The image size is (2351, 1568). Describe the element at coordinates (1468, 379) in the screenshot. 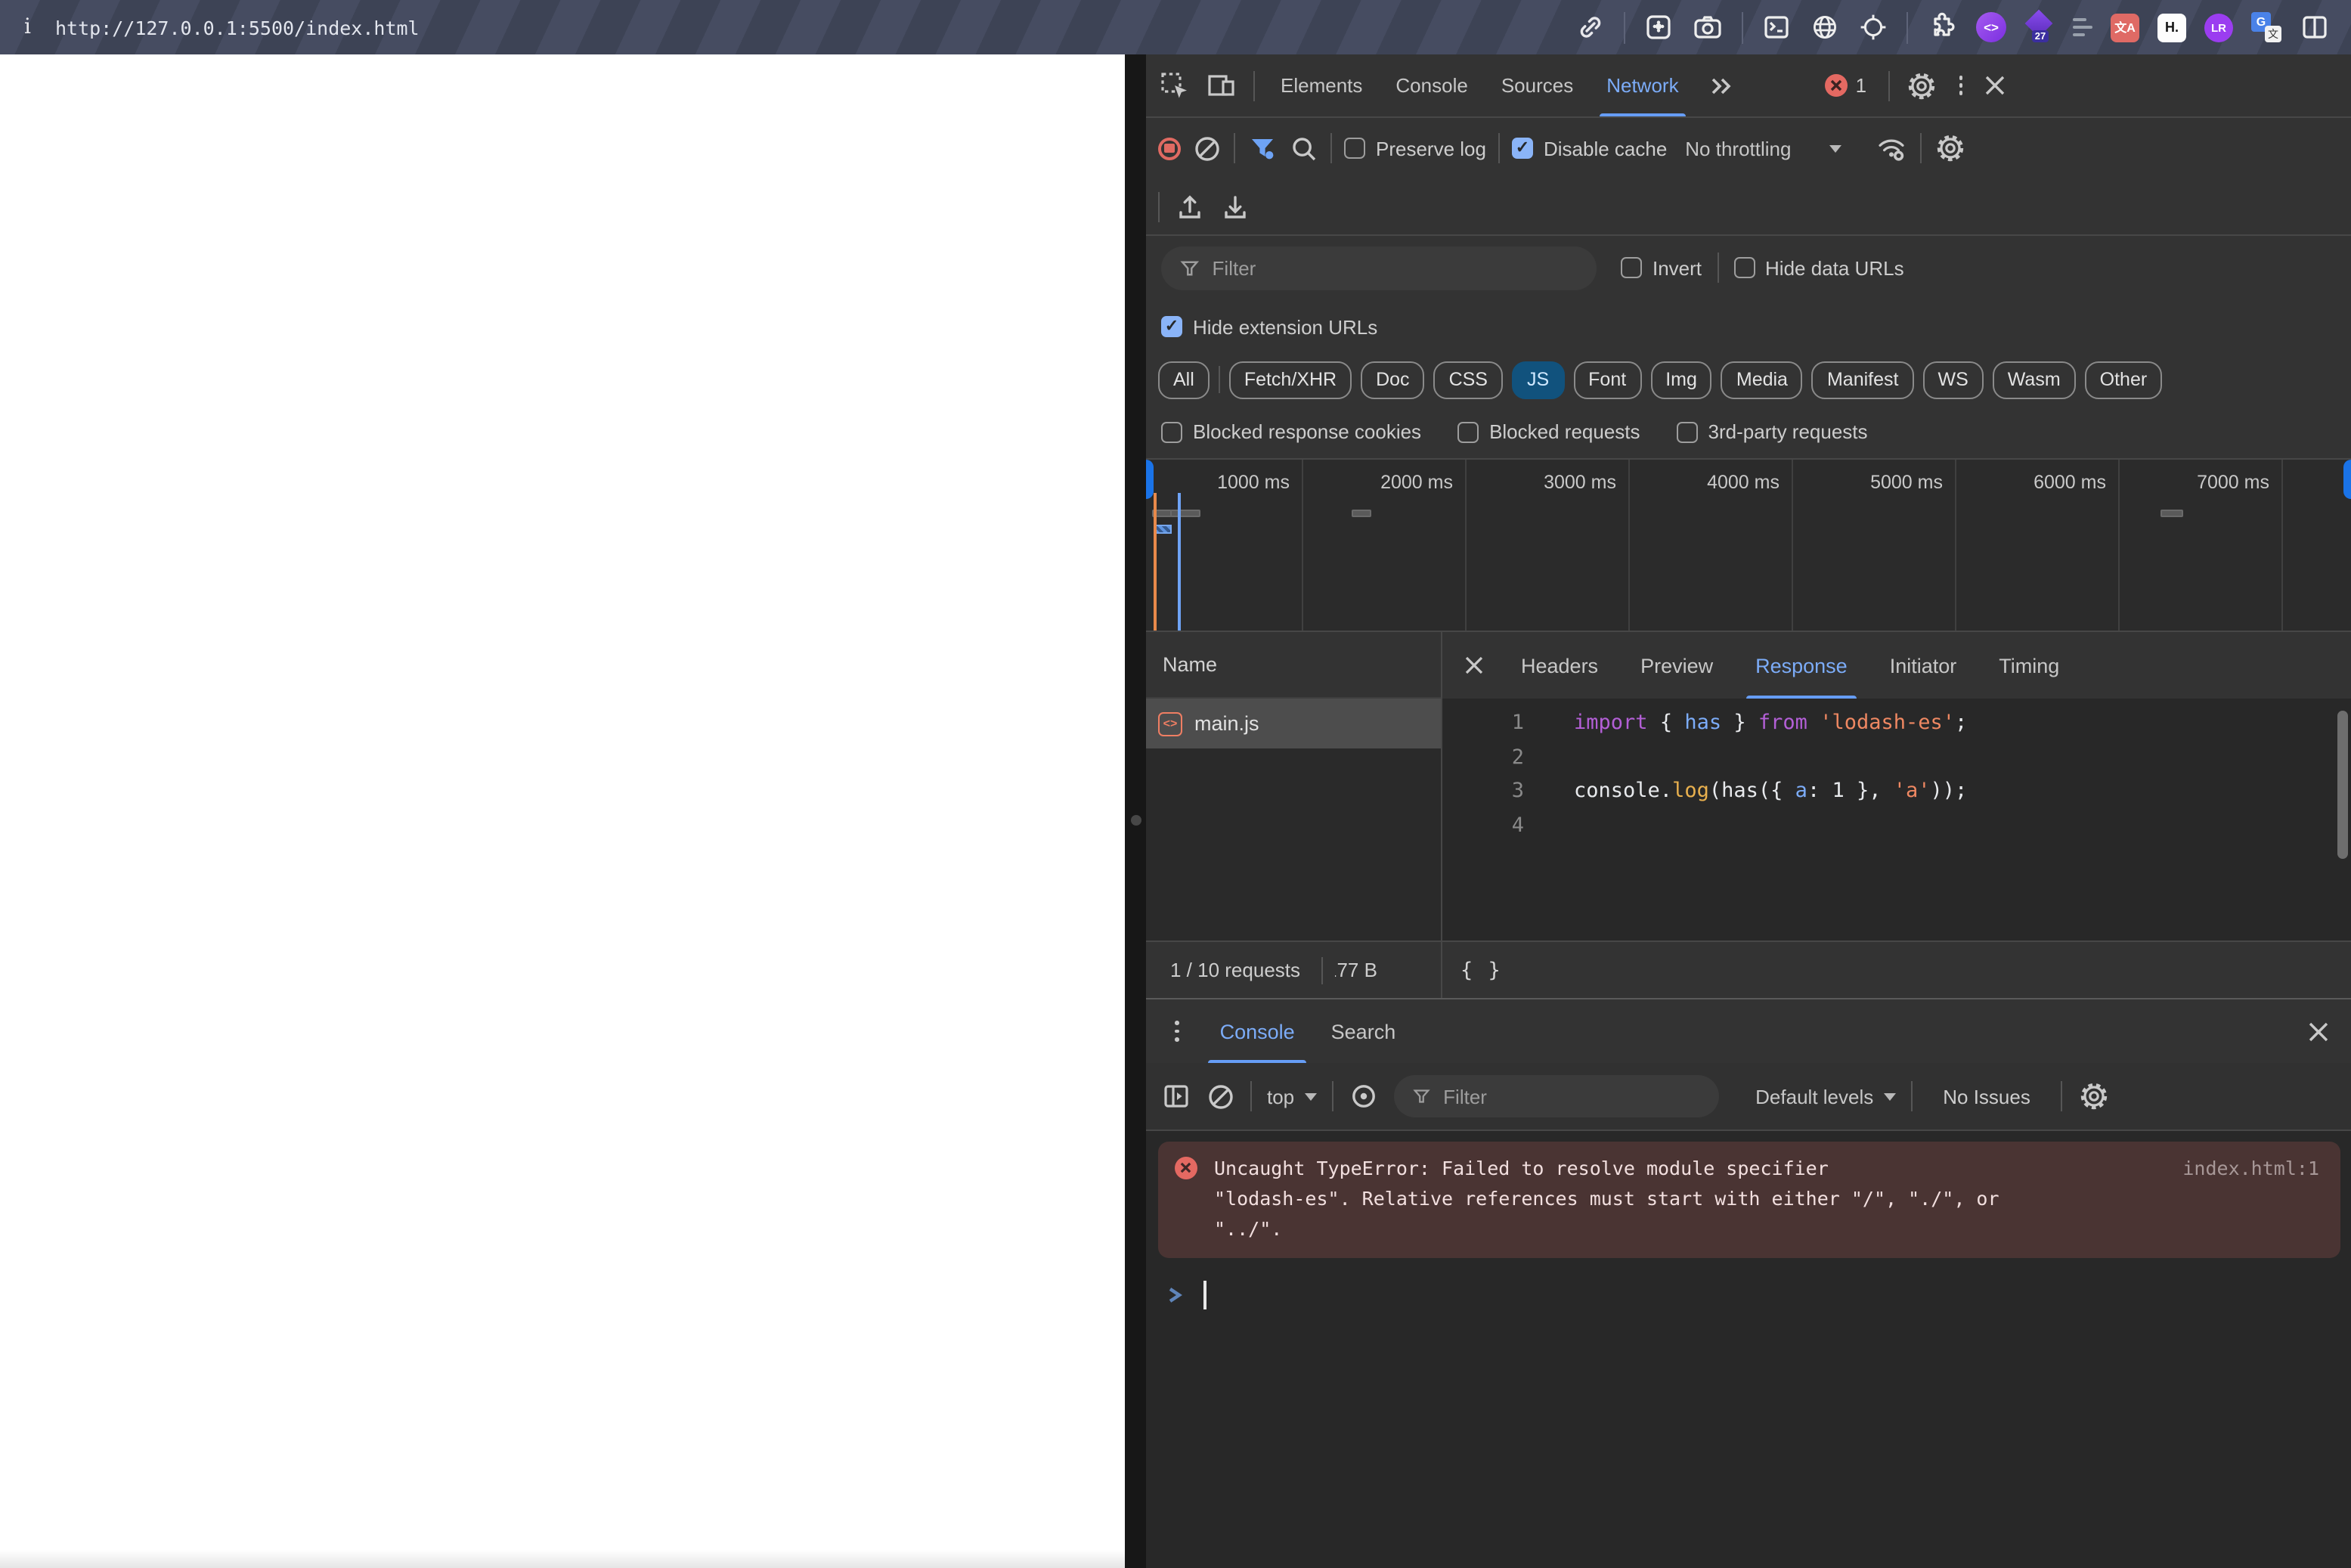

I see `chip-css: CSS` at that location.